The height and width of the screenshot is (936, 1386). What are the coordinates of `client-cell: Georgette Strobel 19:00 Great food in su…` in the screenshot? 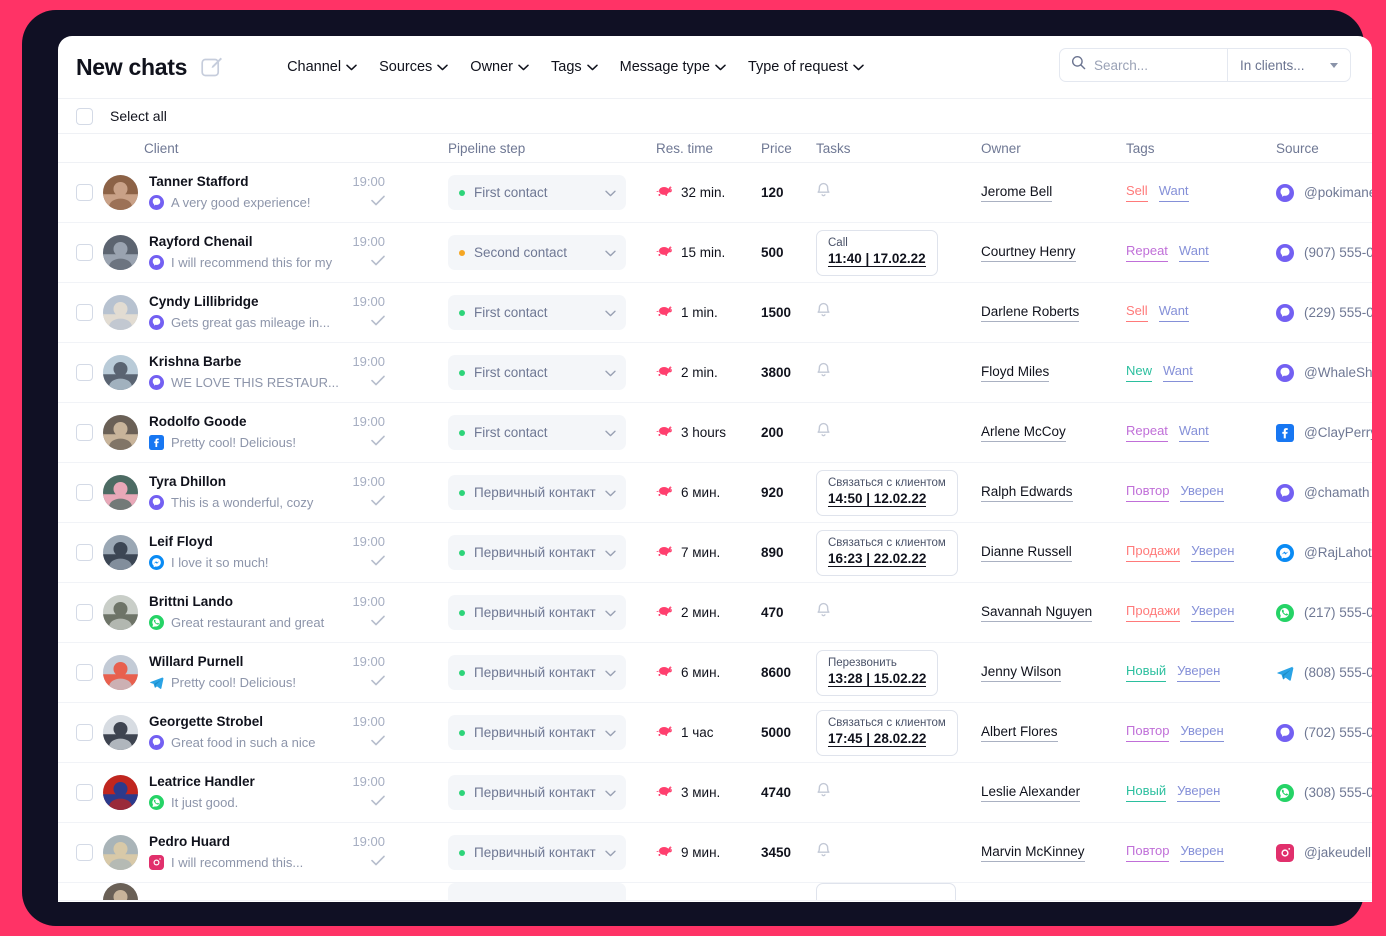 It's located at (275, 732).